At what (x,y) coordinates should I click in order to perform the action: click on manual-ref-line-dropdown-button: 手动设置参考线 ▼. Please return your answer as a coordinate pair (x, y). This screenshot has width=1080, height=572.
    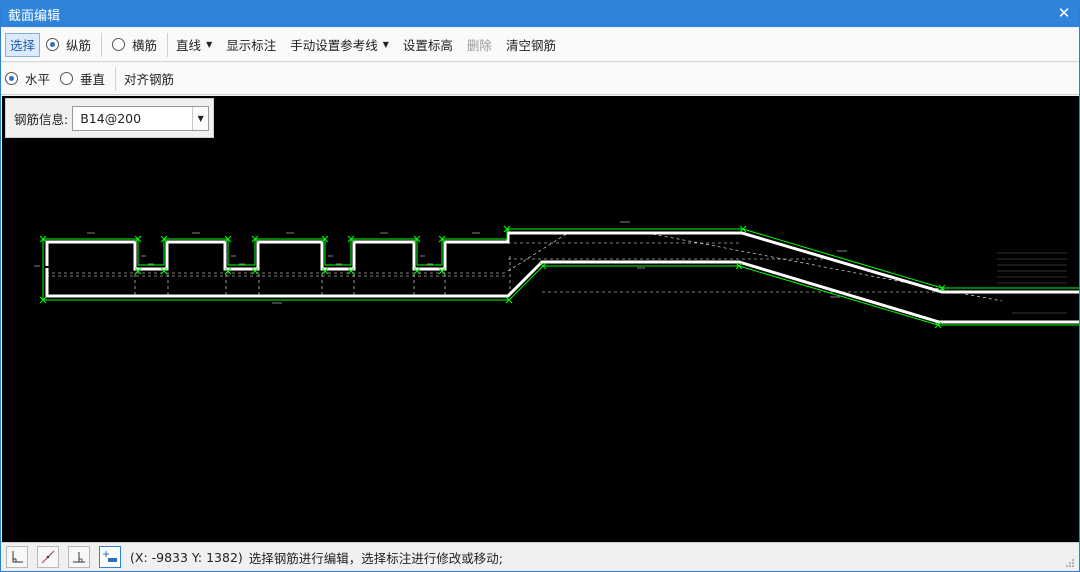
    Looking at the image, I should click on (339, 45).